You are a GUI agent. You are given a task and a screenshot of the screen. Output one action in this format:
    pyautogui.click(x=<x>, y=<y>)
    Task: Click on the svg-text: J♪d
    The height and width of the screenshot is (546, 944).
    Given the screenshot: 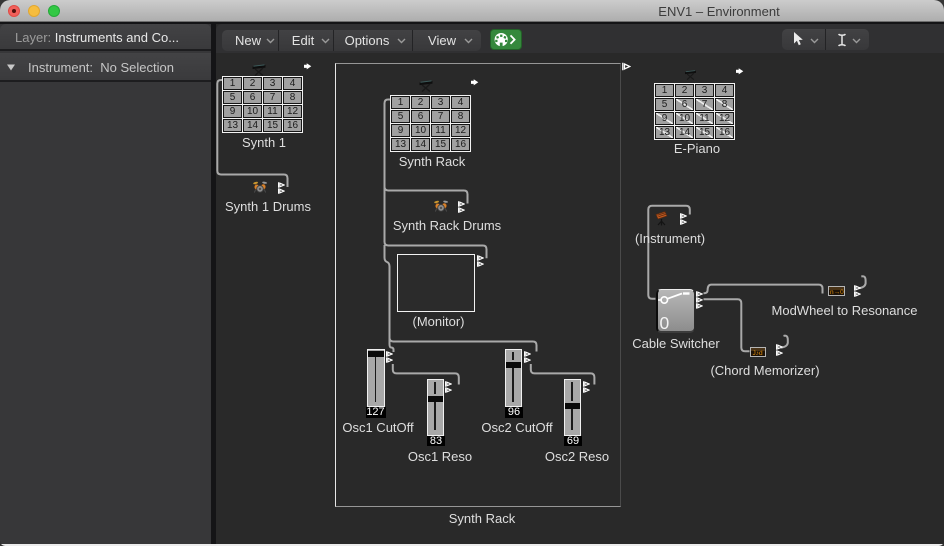 What is the action you would take?
    pyautogui.click(x=757, y=353)
    